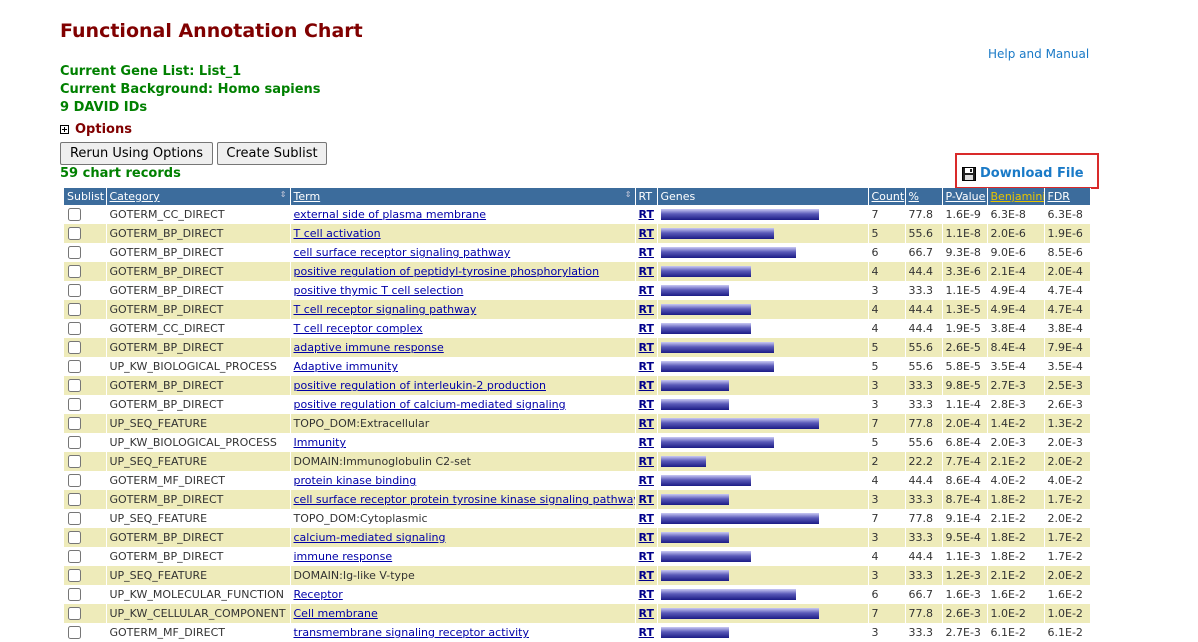  What do you see at coordinates (272, 153) in the screenshot?
I see `create-sublist-button: Create Sublist` at bounding box center [272, 153].